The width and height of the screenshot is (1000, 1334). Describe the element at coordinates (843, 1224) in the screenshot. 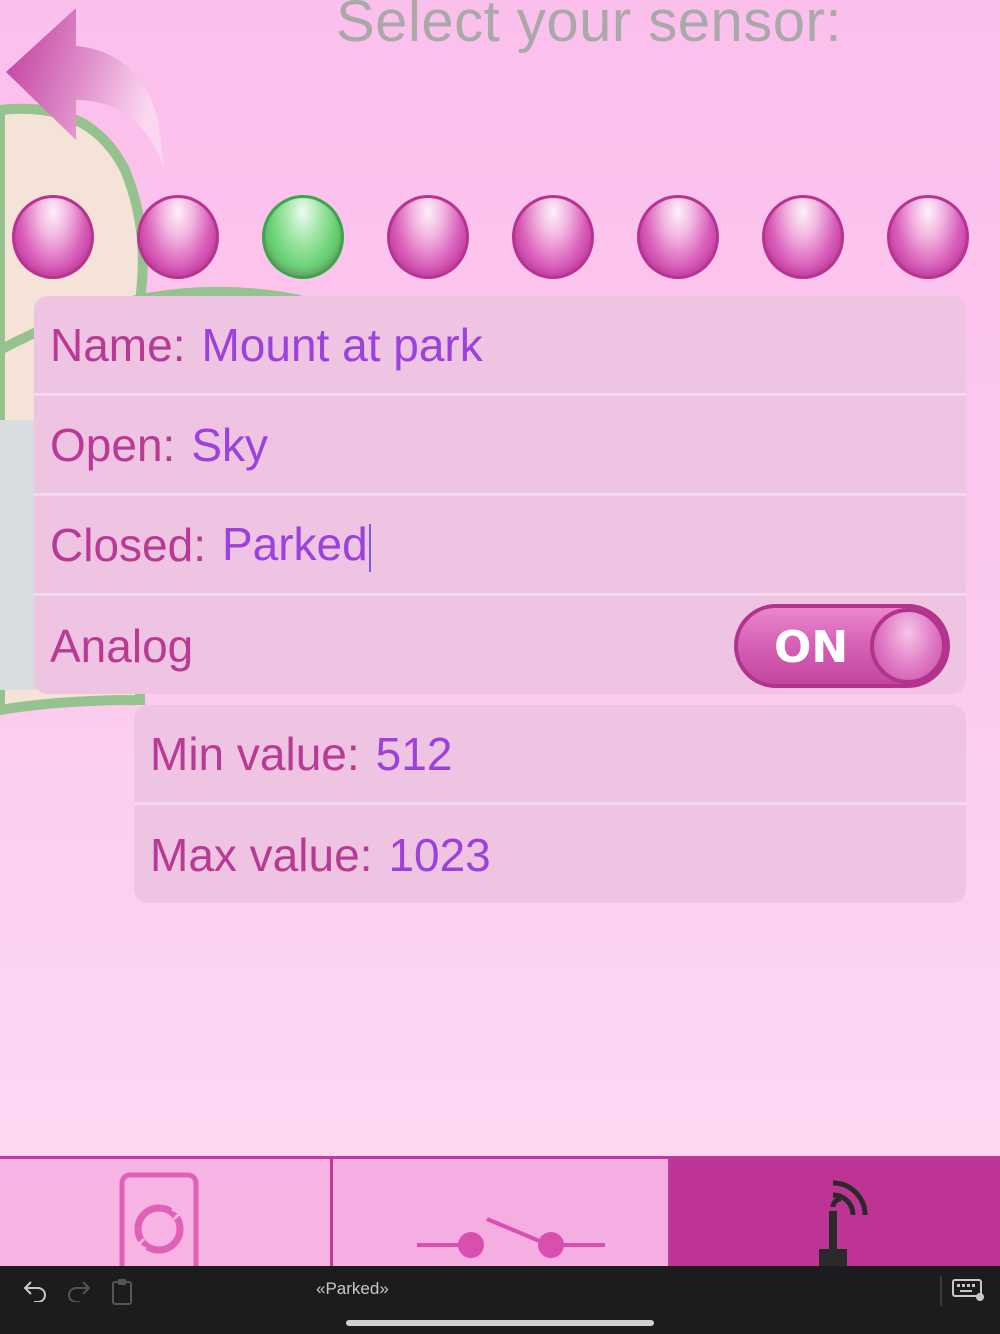

I see `antenna-signal-icon` at that location.